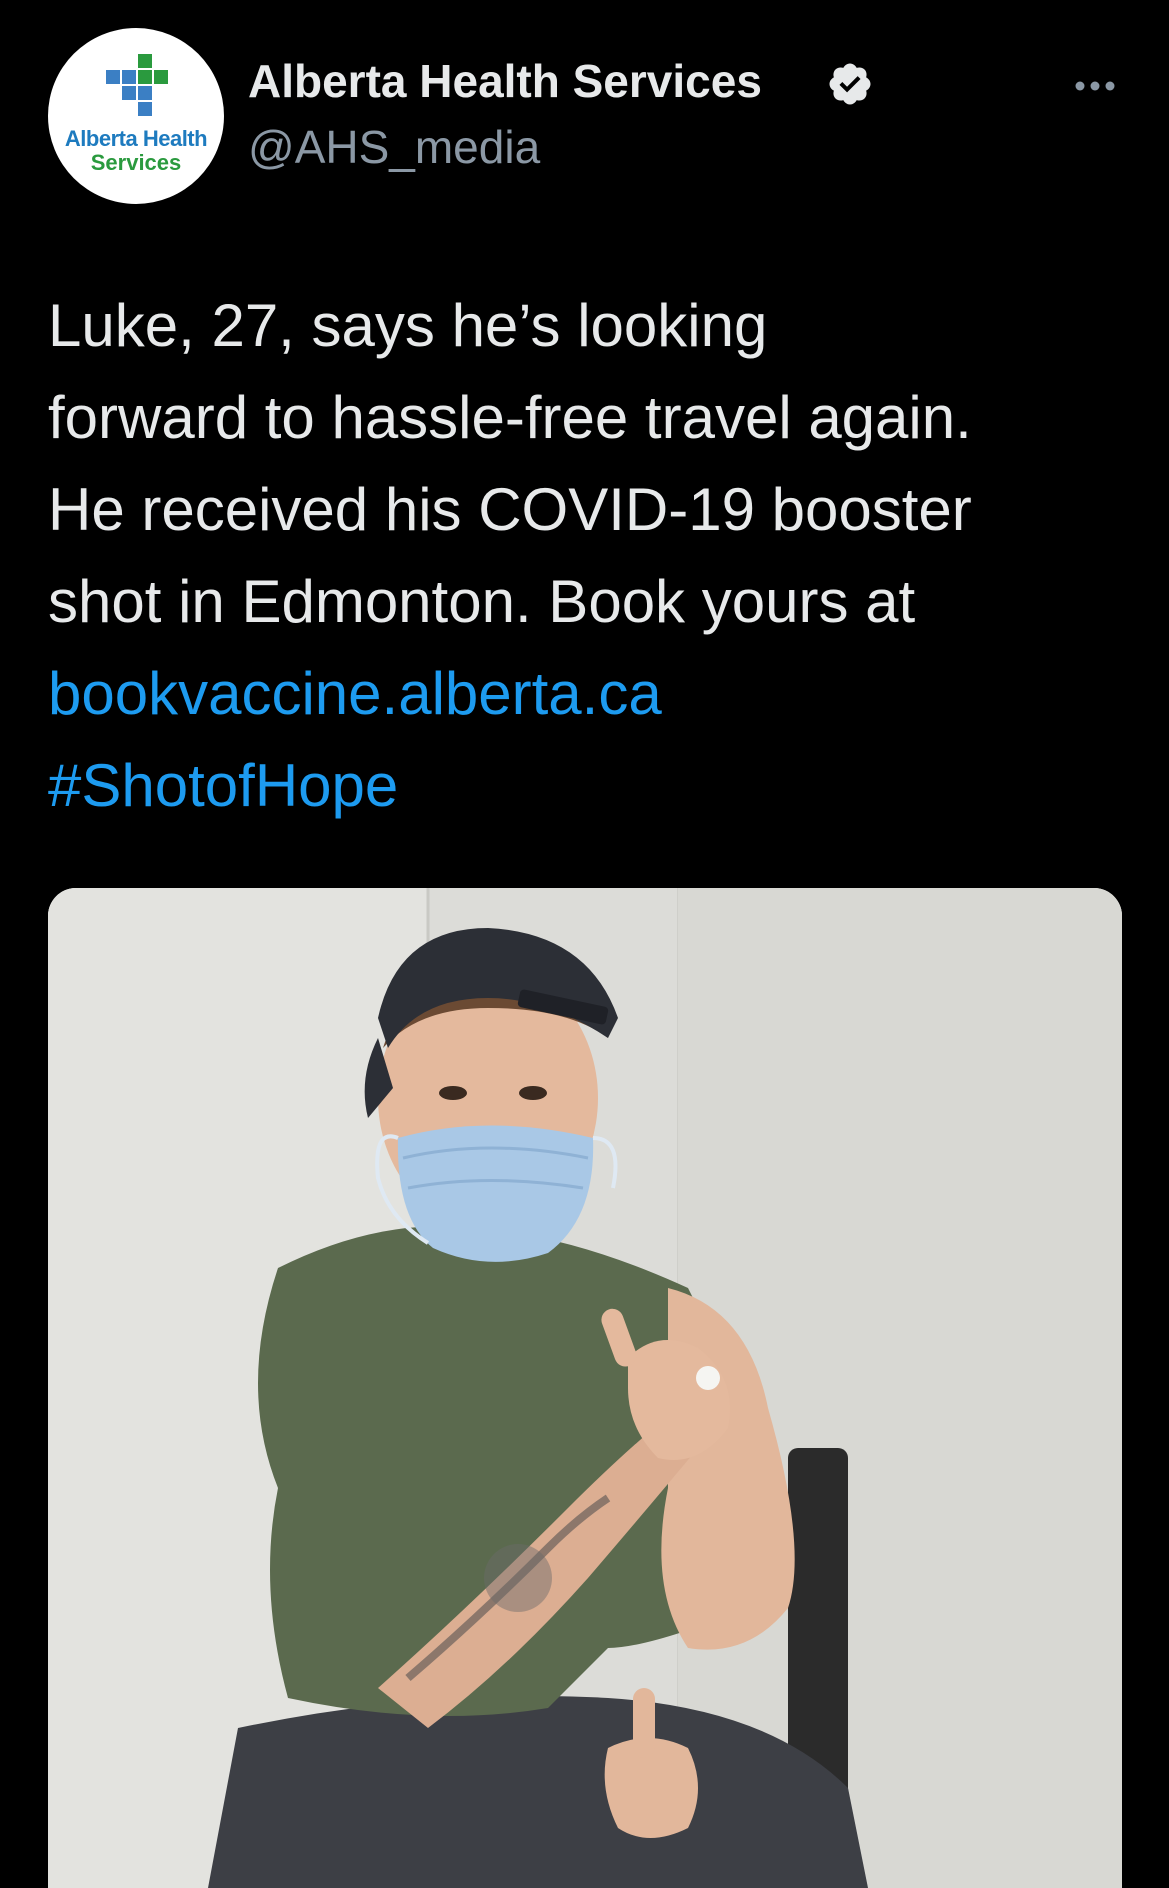 Image resolution: width=1169 pixels, height=1888 pixels. I want to click on verified-badge-icon, so click(850, 84).